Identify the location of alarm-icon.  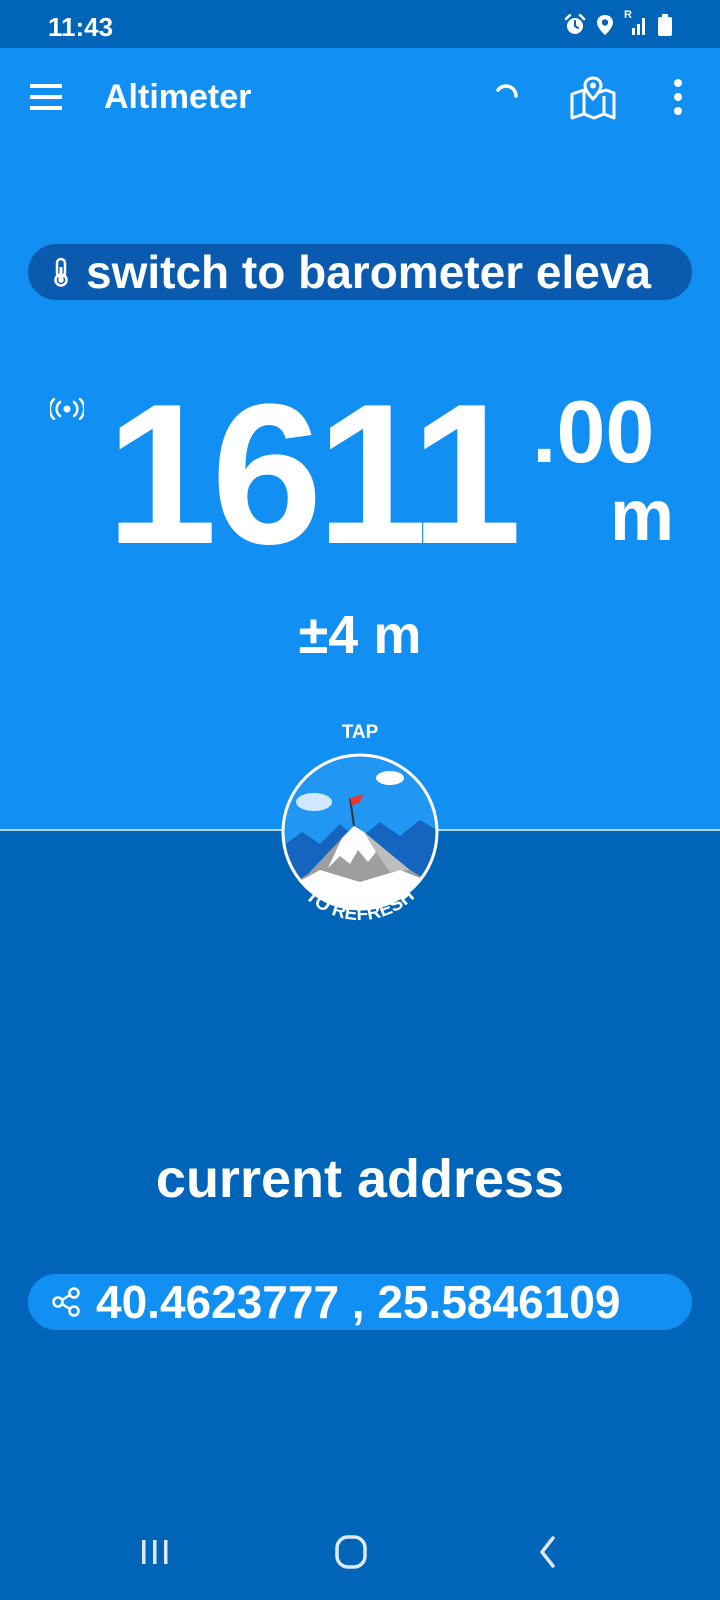
(575, 24).